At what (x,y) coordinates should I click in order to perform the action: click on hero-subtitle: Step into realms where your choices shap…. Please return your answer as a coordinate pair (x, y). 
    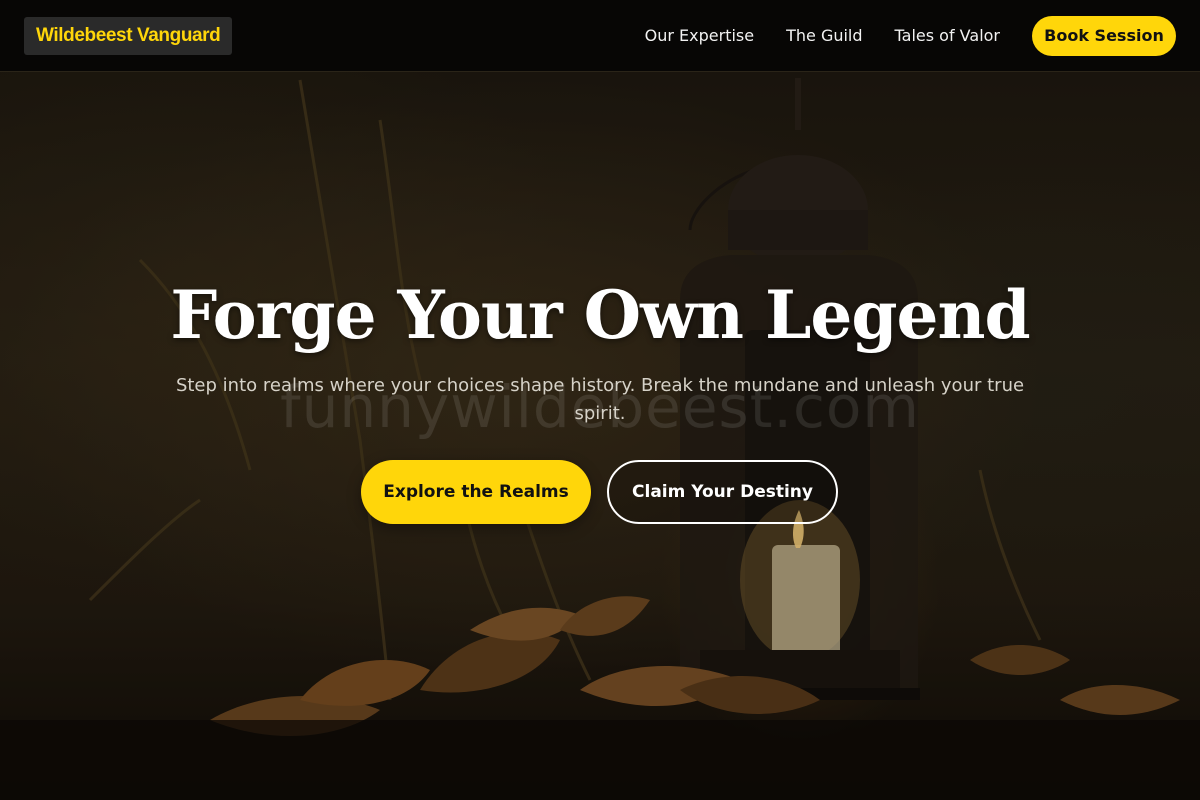
    Looking at the image, I should click on (600, 399).